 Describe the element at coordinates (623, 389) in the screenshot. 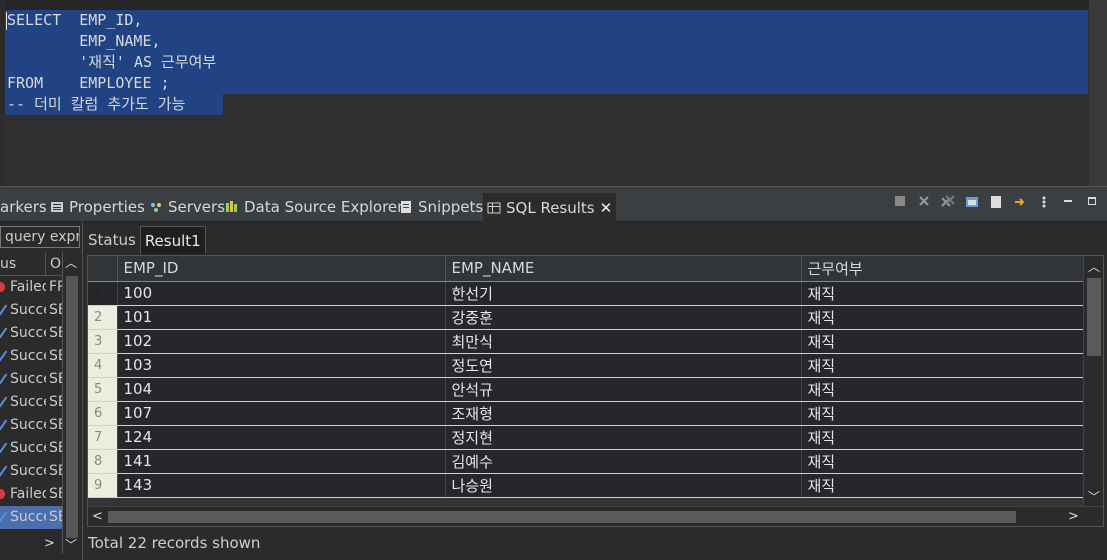

I see `table-cell: 안석규` at that location.